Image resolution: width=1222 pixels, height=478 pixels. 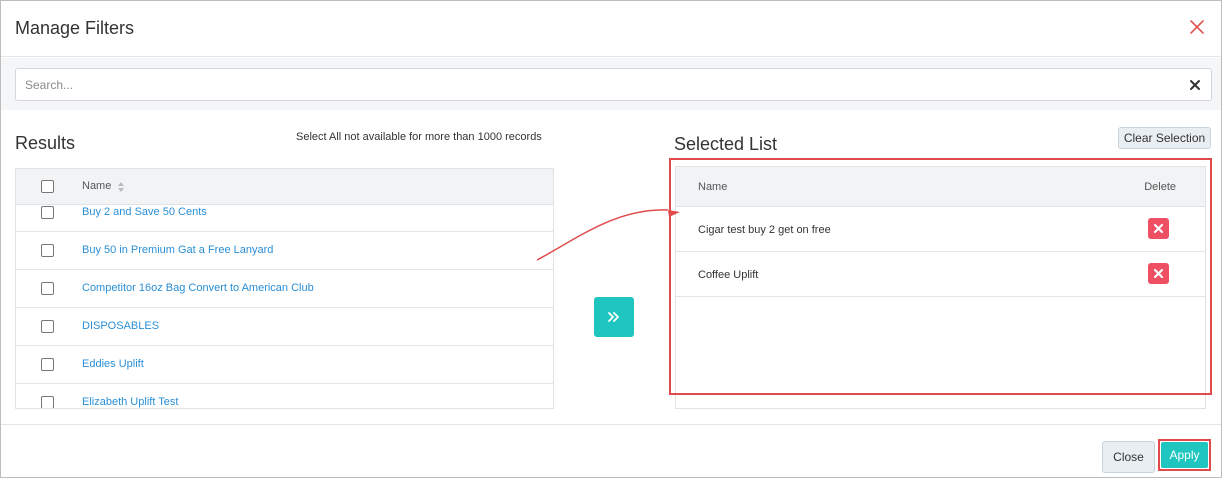 I want to click on close-icon, so click(x=1197, y=27).